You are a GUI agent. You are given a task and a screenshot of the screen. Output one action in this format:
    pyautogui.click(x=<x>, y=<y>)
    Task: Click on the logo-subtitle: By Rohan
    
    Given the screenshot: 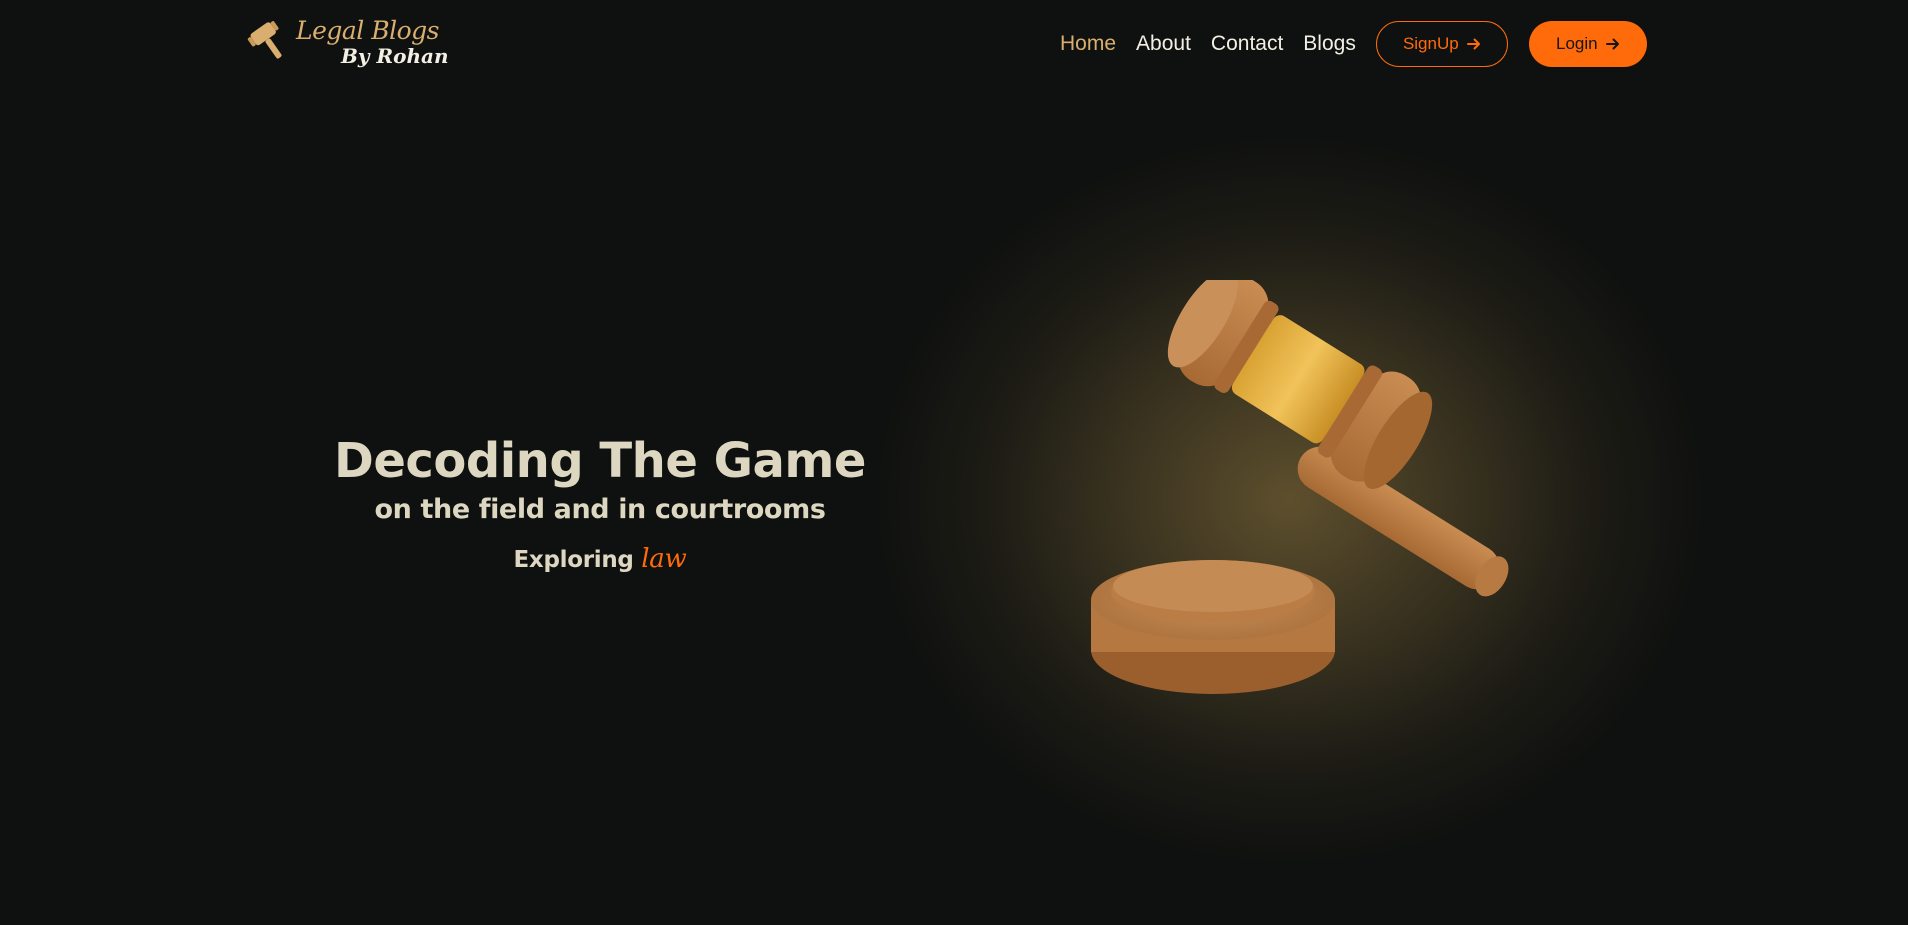 What is the action you would take?
    pyautogui.click(x=395, y=56)
    